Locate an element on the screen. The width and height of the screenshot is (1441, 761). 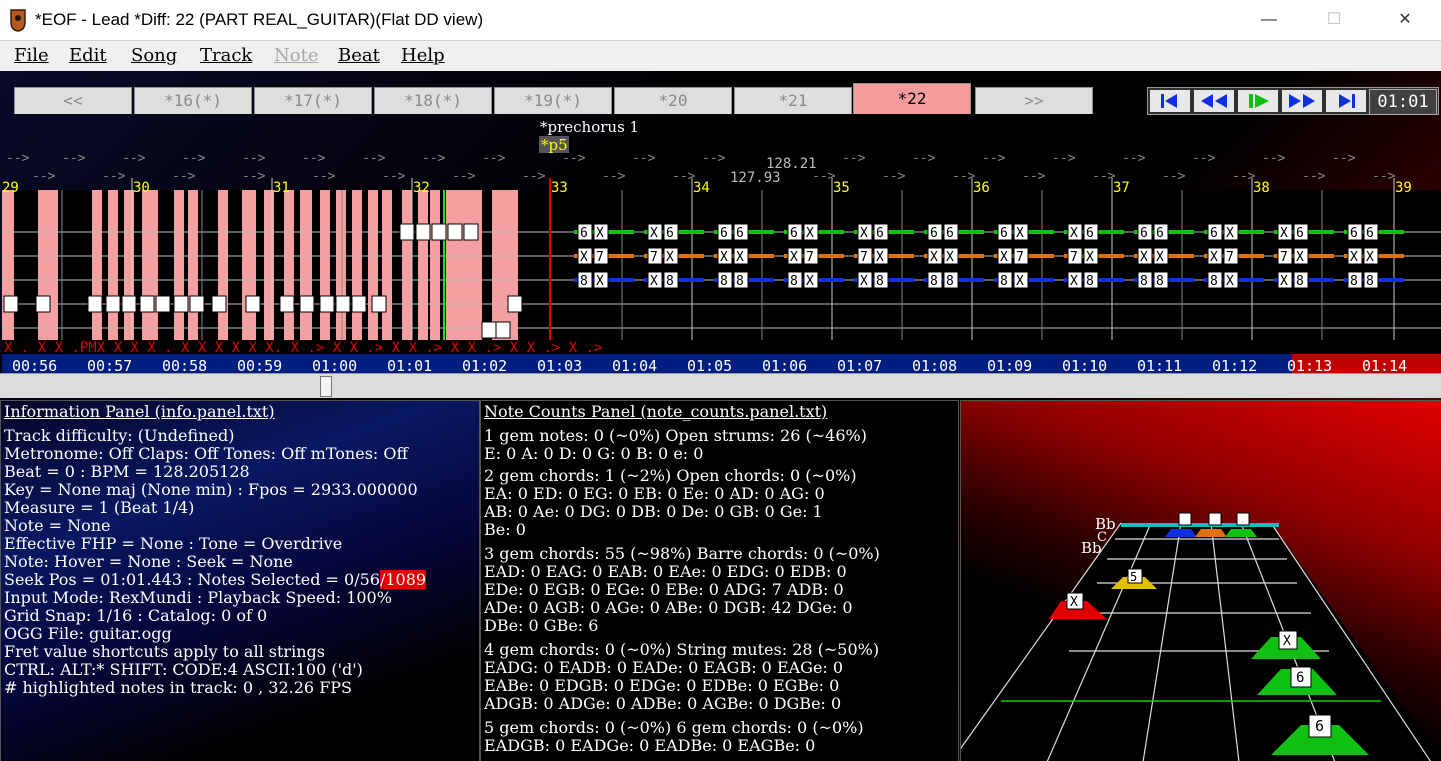
measure-32: 32 is located at coordinates (421, 188).